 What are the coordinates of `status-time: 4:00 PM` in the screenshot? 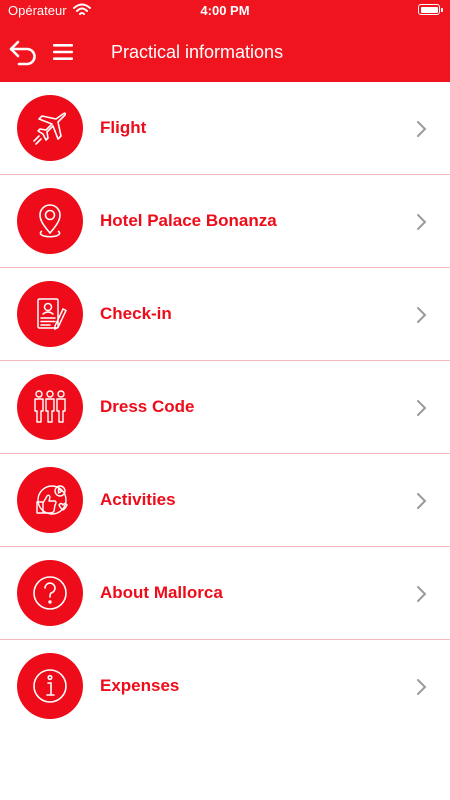 It's located at (225, 10).